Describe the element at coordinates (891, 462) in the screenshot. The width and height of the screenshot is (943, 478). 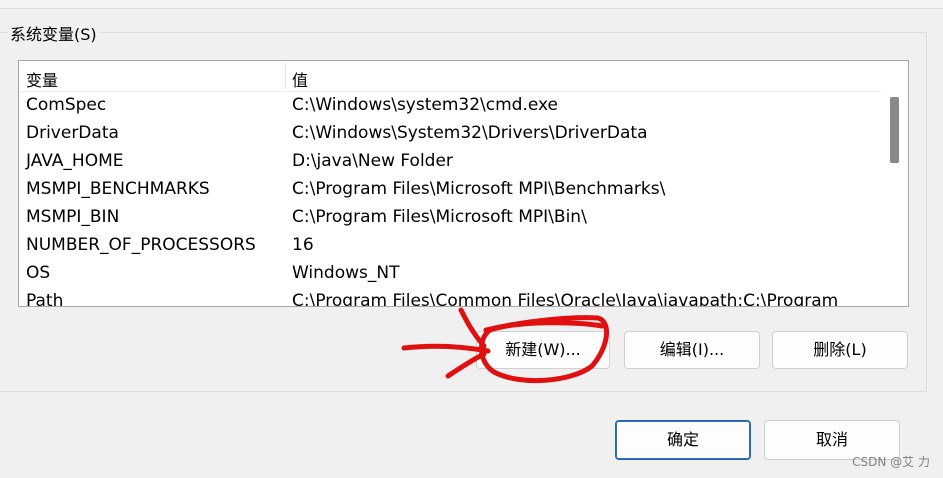
I see `watermark: CSDN @艾 力` at that location.